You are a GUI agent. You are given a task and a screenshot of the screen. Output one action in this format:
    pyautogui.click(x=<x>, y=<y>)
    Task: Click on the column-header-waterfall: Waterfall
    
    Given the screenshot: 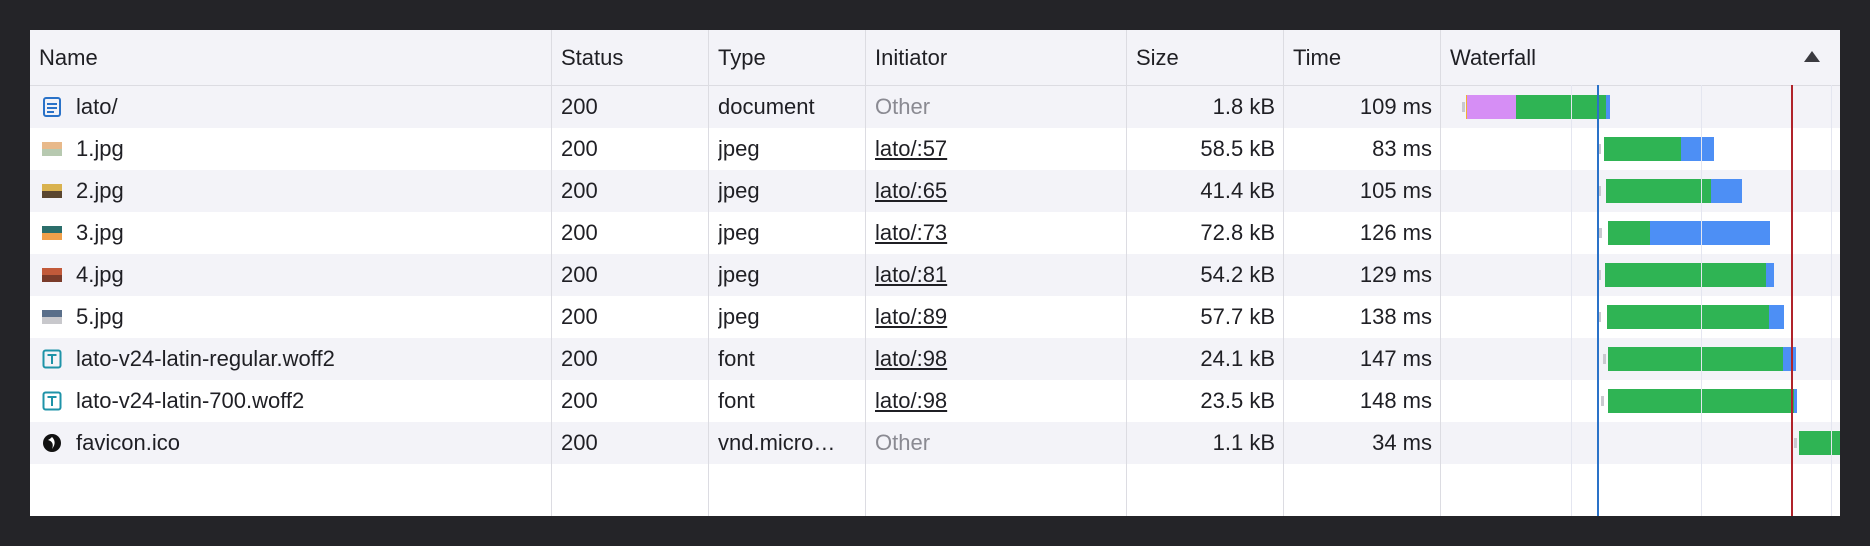 What is the action you would take?
    pyautogui.click(x=1640, y=57)
    